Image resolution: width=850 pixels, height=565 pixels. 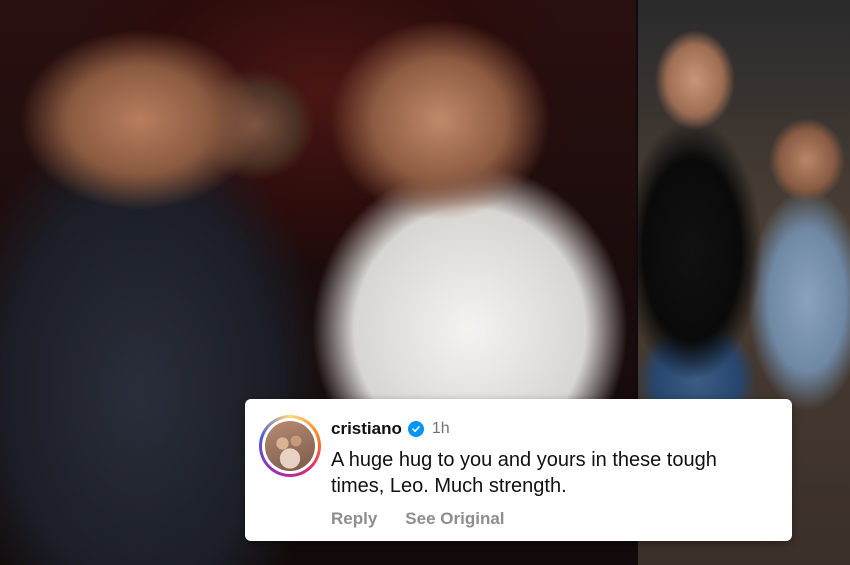 What do you see at coordinates (454, 519) in the screenshot?
I see `see-original-button: See Original` at bounding box center [454, 519].